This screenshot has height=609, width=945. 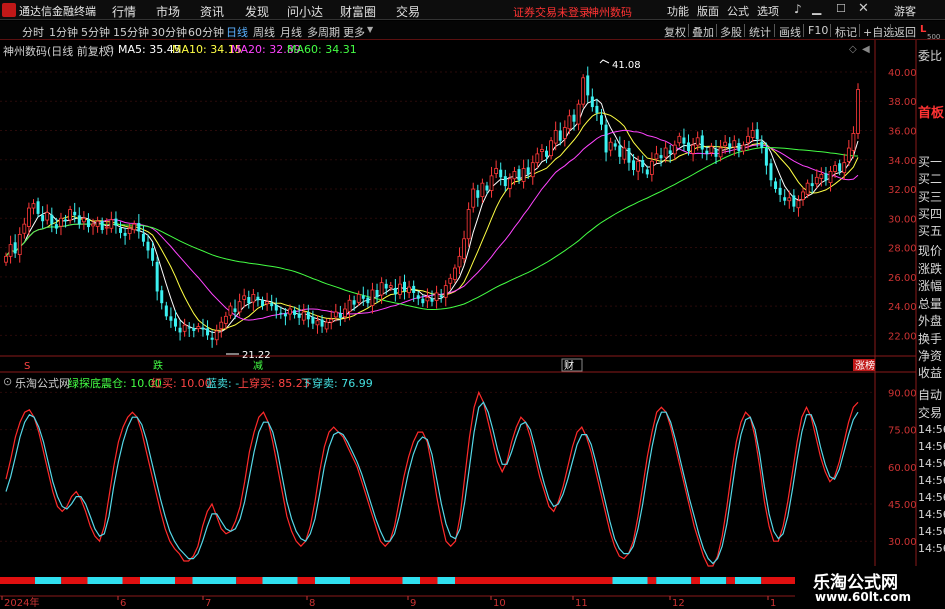 I want to click on tab-15min: 15分钟, so click(x=131, y=32).